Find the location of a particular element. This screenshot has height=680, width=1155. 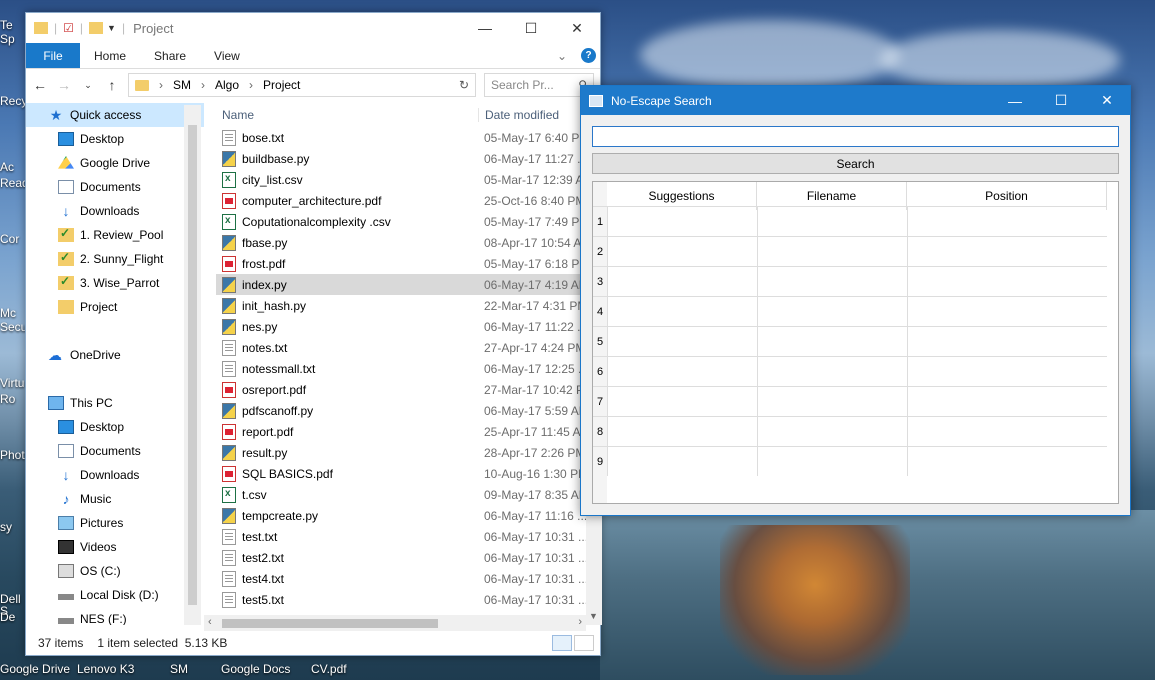

recent-locations-chevron-icon: ⌄ is located at coordinates (88, 85).